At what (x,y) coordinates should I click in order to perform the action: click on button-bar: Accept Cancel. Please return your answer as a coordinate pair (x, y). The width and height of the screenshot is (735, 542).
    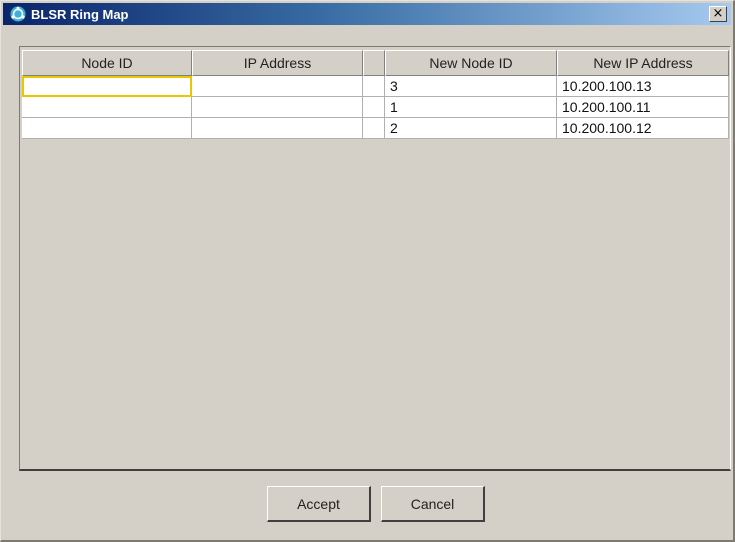
    Looking at the image, I should click on (367, 504).